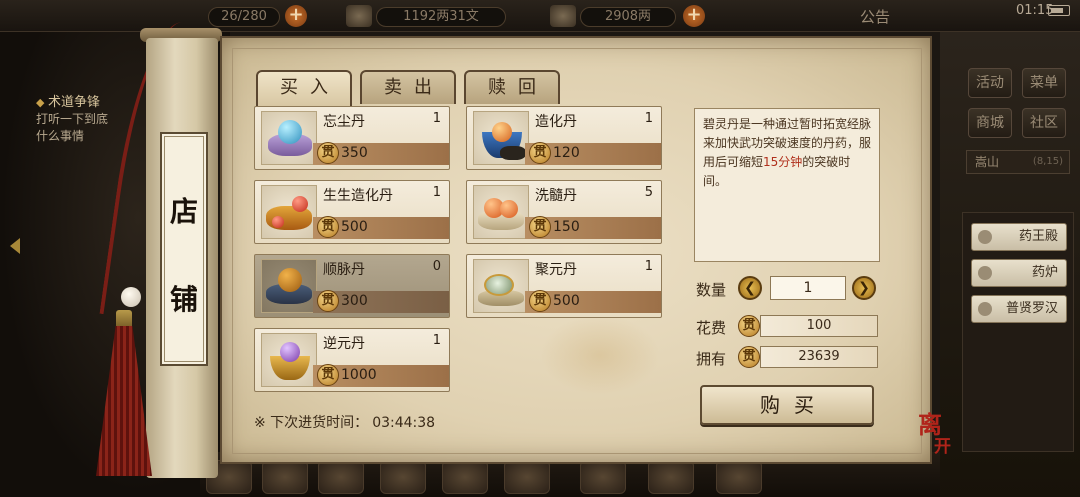  Describe the element at coordinates (304, 88) in the screenshot. I see `tab-buy: 买入` at that location.